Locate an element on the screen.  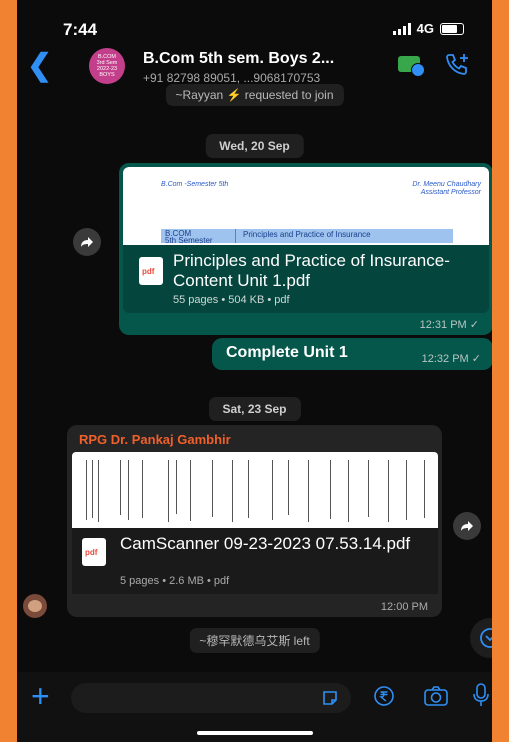
camera-icon is located at coordinates (436, 698).